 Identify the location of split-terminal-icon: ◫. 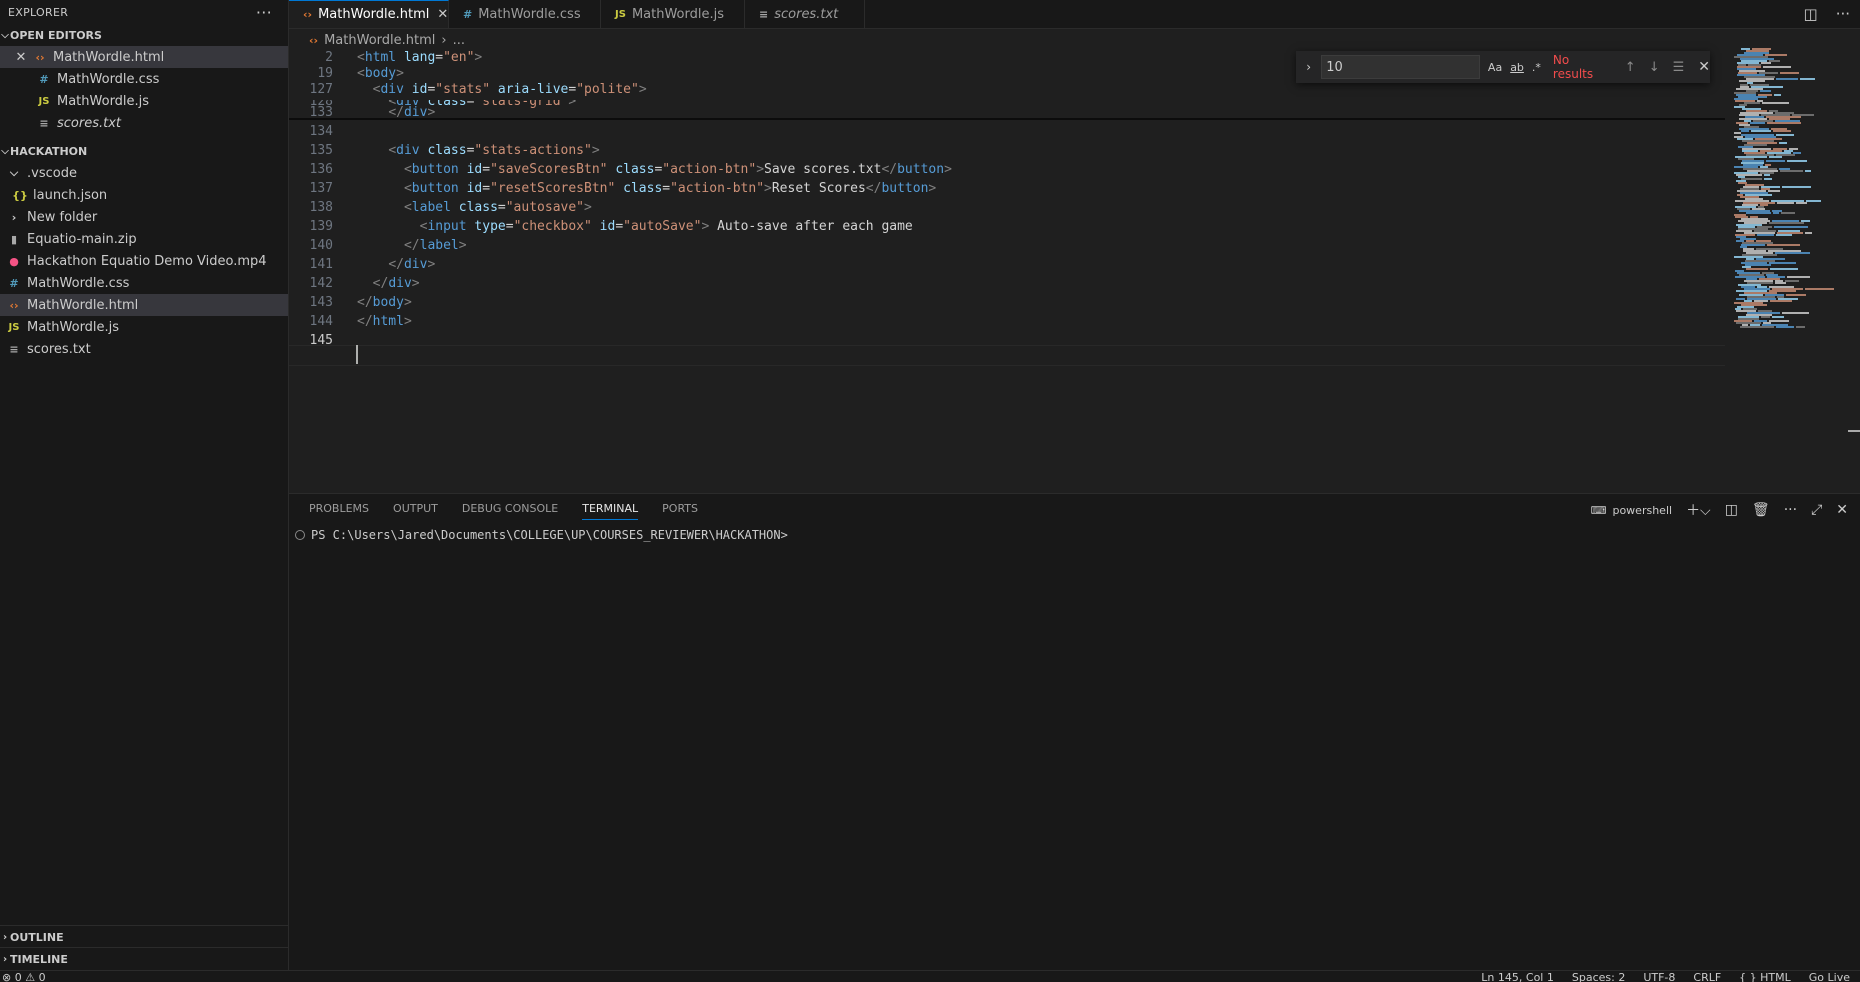
(1731, 510).